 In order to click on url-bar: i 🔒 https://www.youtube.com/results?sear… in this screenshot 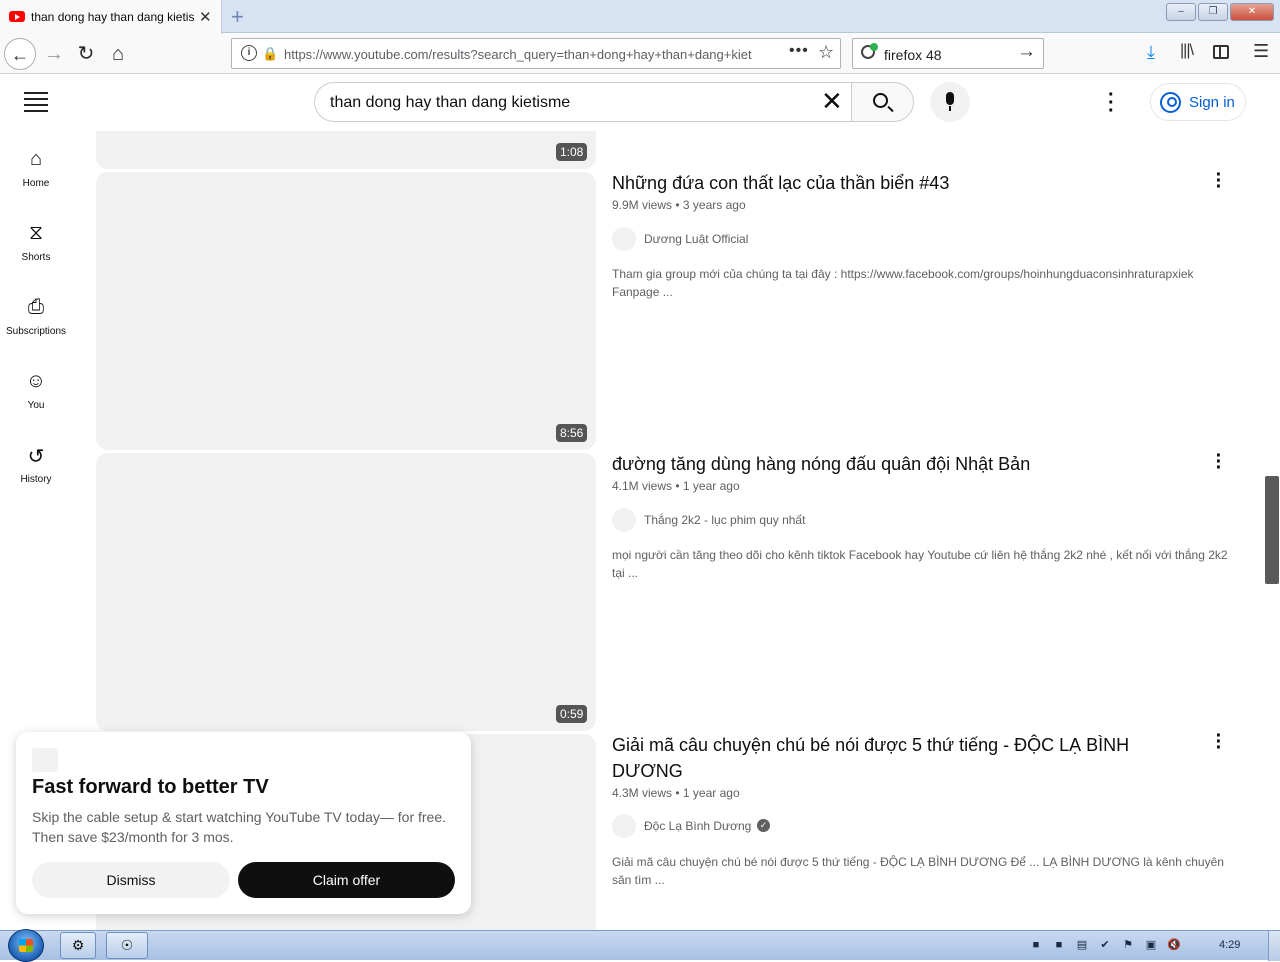, I will do `click(536, 53)`.